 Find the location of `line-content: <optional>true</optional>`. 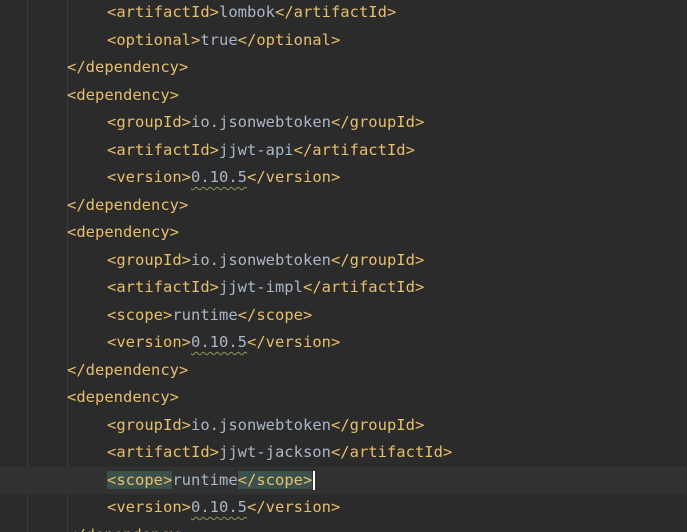

line-content: <optional>true</optional> is located at coordinates (223, 40).